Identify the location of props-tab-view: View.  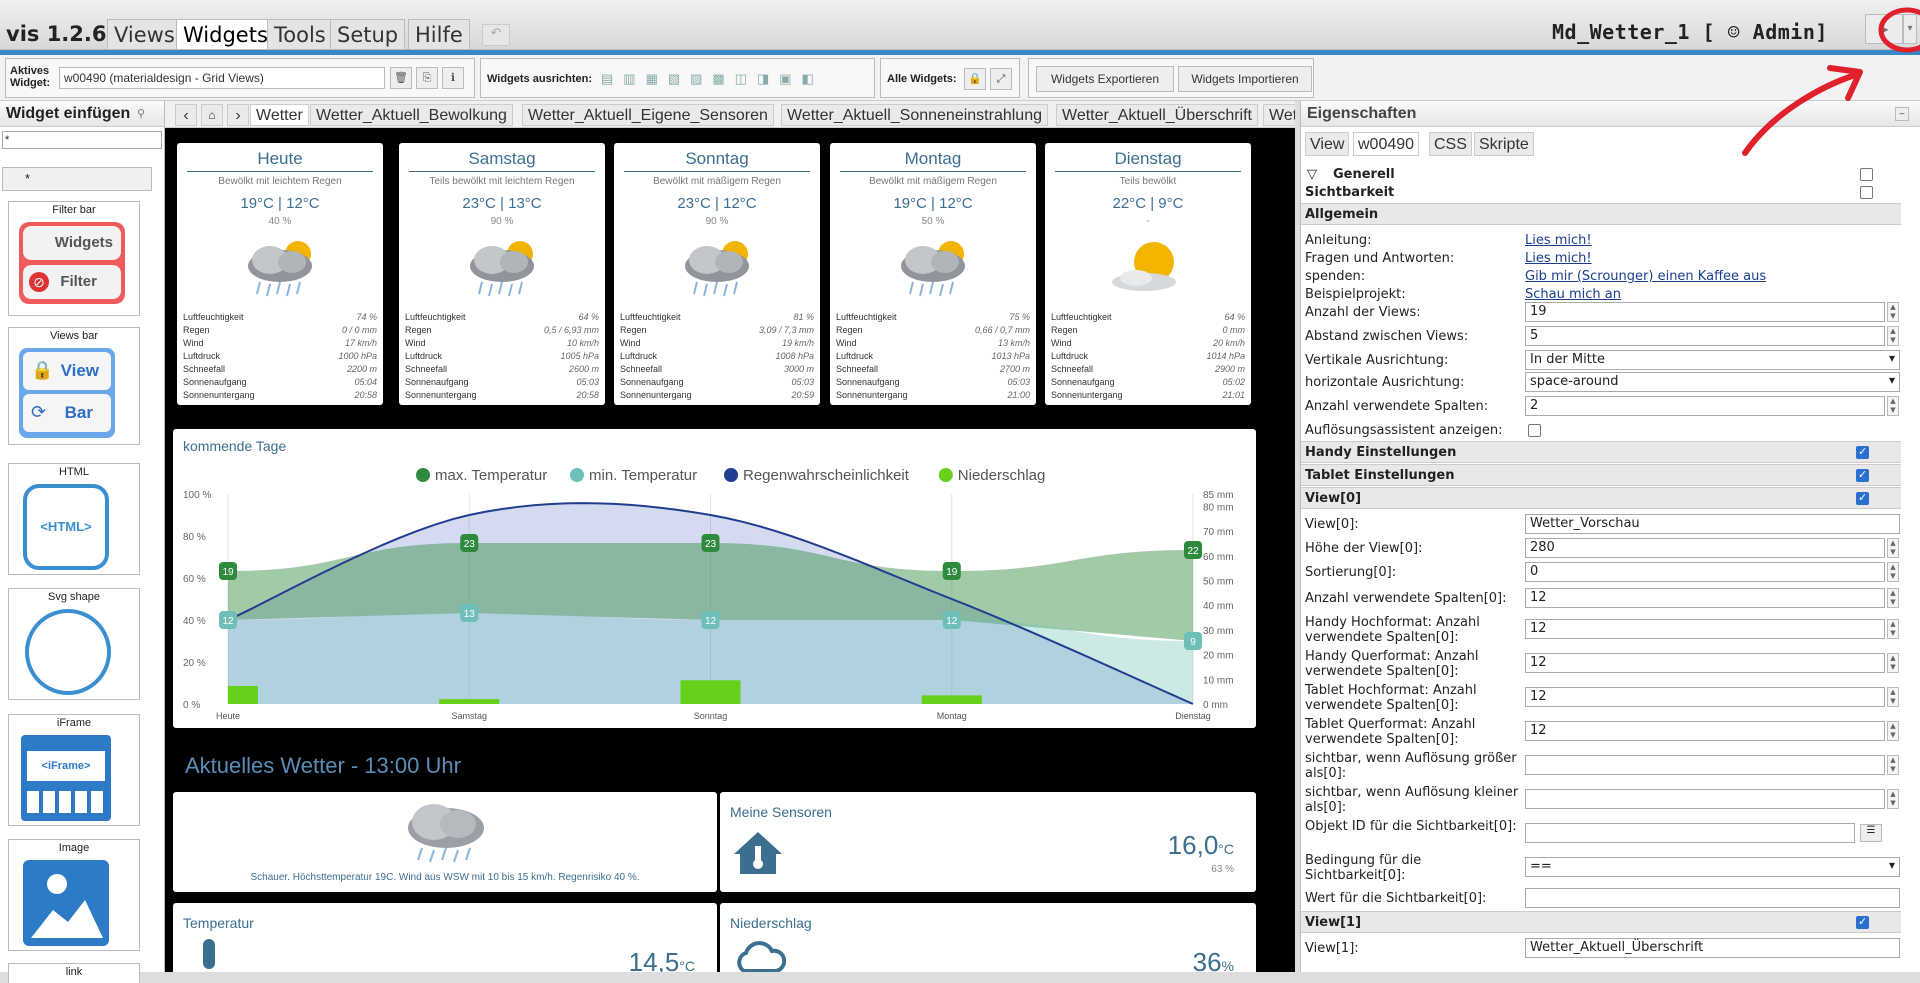
(1327, 144).